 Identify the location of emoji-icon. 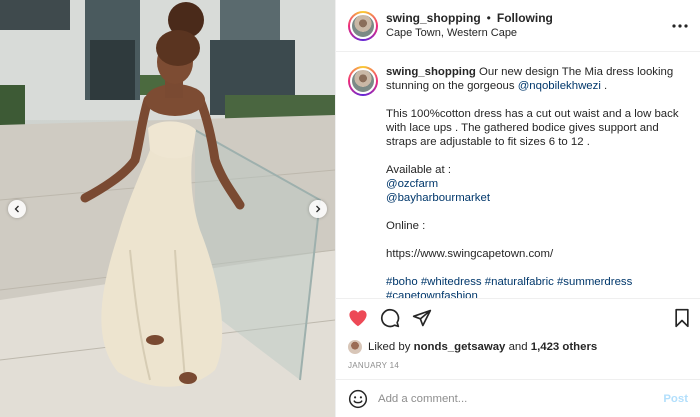
(358, 398).